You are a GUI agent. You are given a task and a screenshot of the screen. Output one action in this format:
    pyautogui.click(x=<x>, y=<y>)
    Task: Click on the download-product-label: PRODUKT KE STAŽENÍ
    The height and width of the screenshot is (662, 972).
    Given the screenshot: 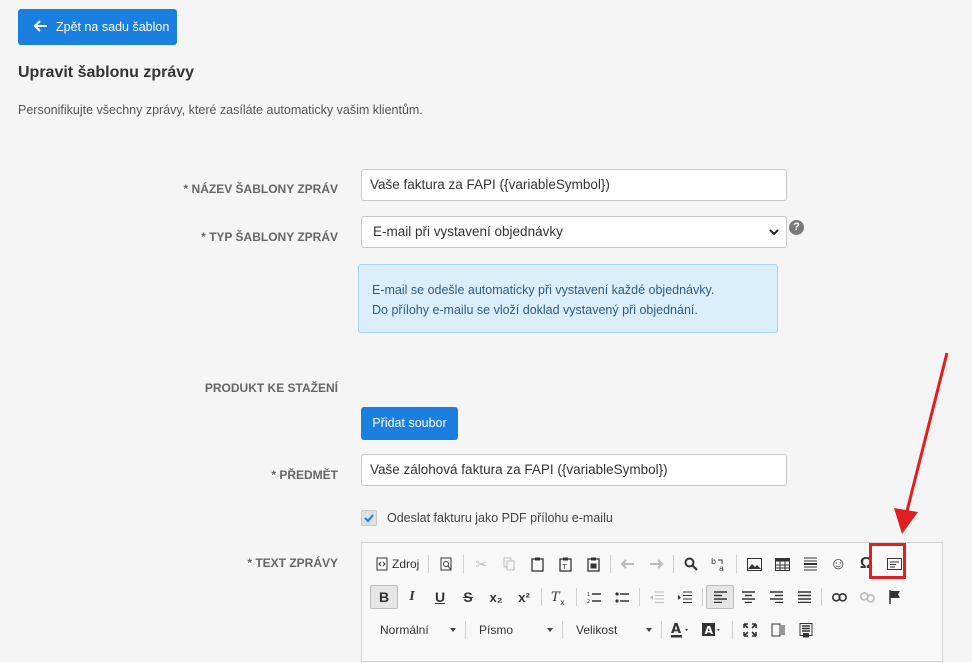 What is the action you would take?
    pyautogui.click(x=271, y=388)
    